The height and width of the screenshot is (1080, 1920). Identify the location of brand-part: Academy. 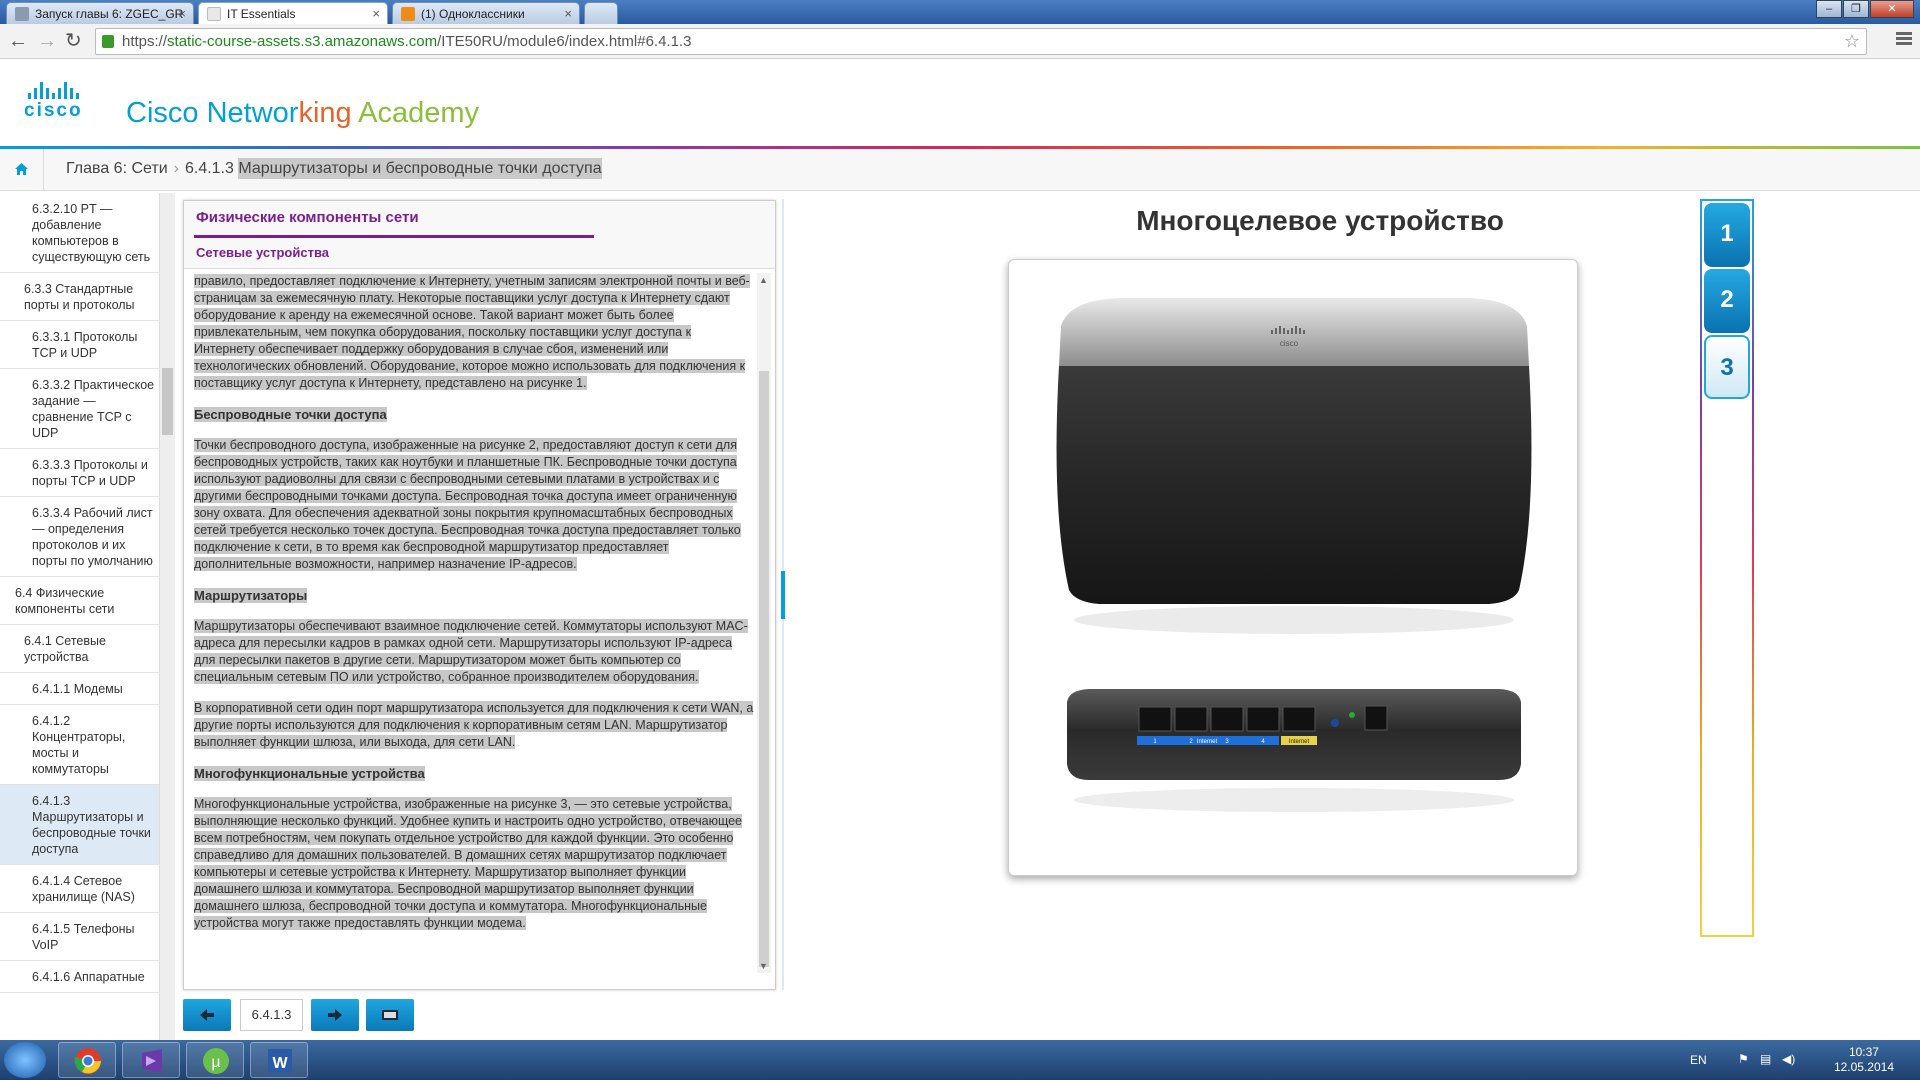
(415, 113).